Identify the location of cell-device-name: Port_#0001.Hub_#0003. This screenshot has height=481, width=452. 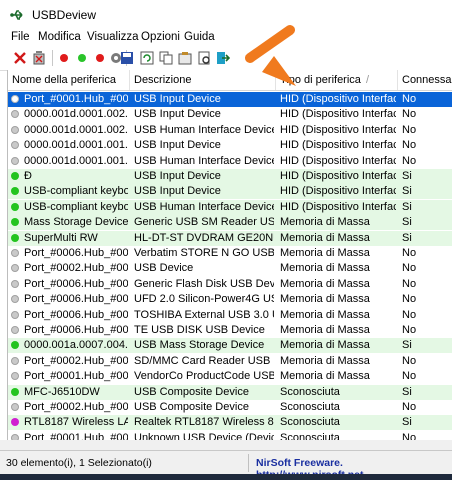
(76, 376).